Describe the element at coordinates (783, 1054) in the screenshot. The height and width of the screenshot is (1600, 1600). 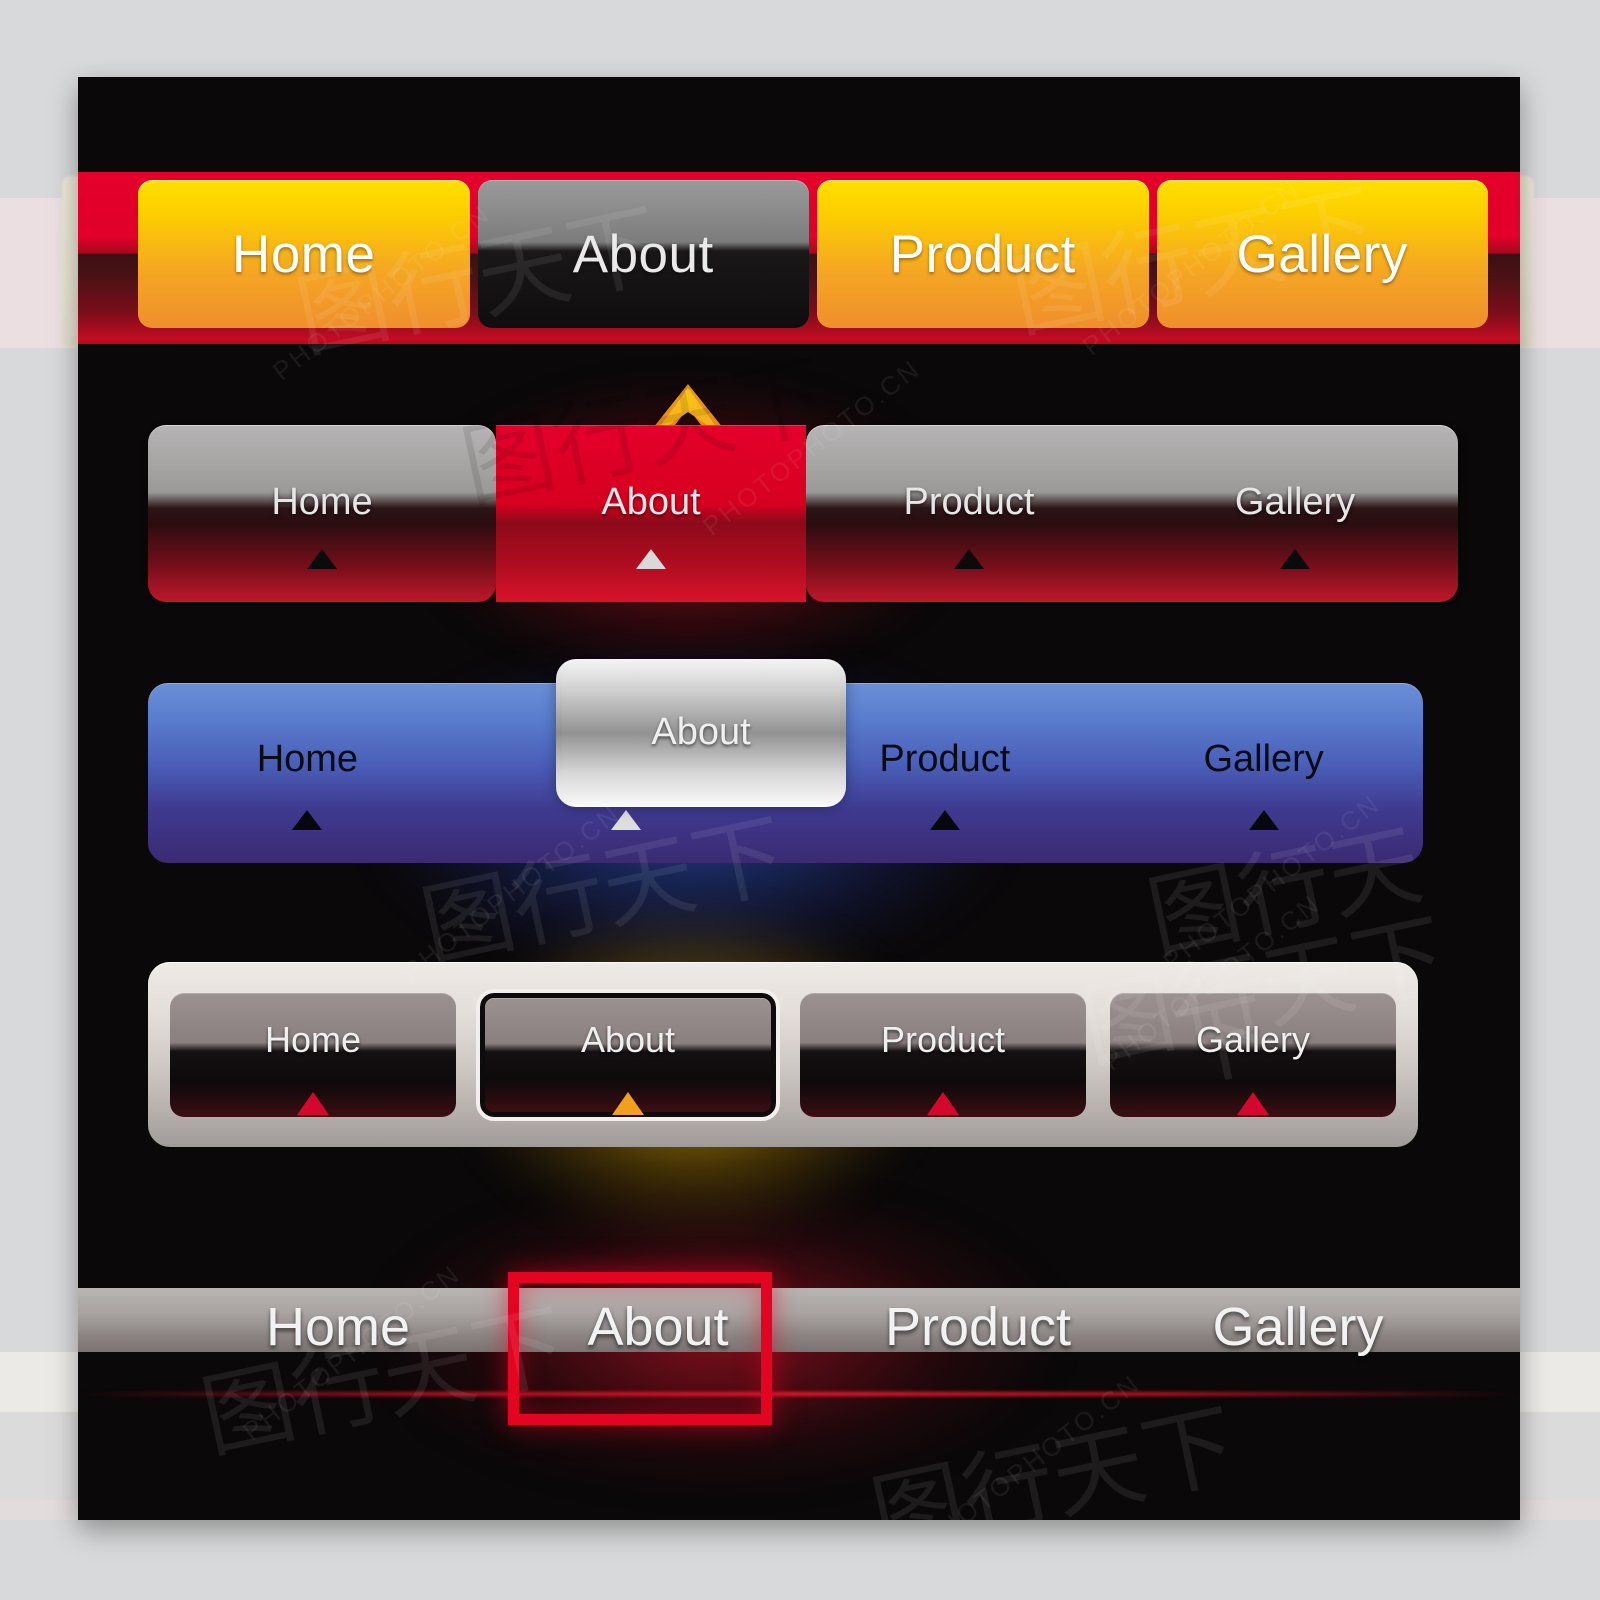
I see `nav-bar-silver-shell: Home About Product Gallery` at that location.